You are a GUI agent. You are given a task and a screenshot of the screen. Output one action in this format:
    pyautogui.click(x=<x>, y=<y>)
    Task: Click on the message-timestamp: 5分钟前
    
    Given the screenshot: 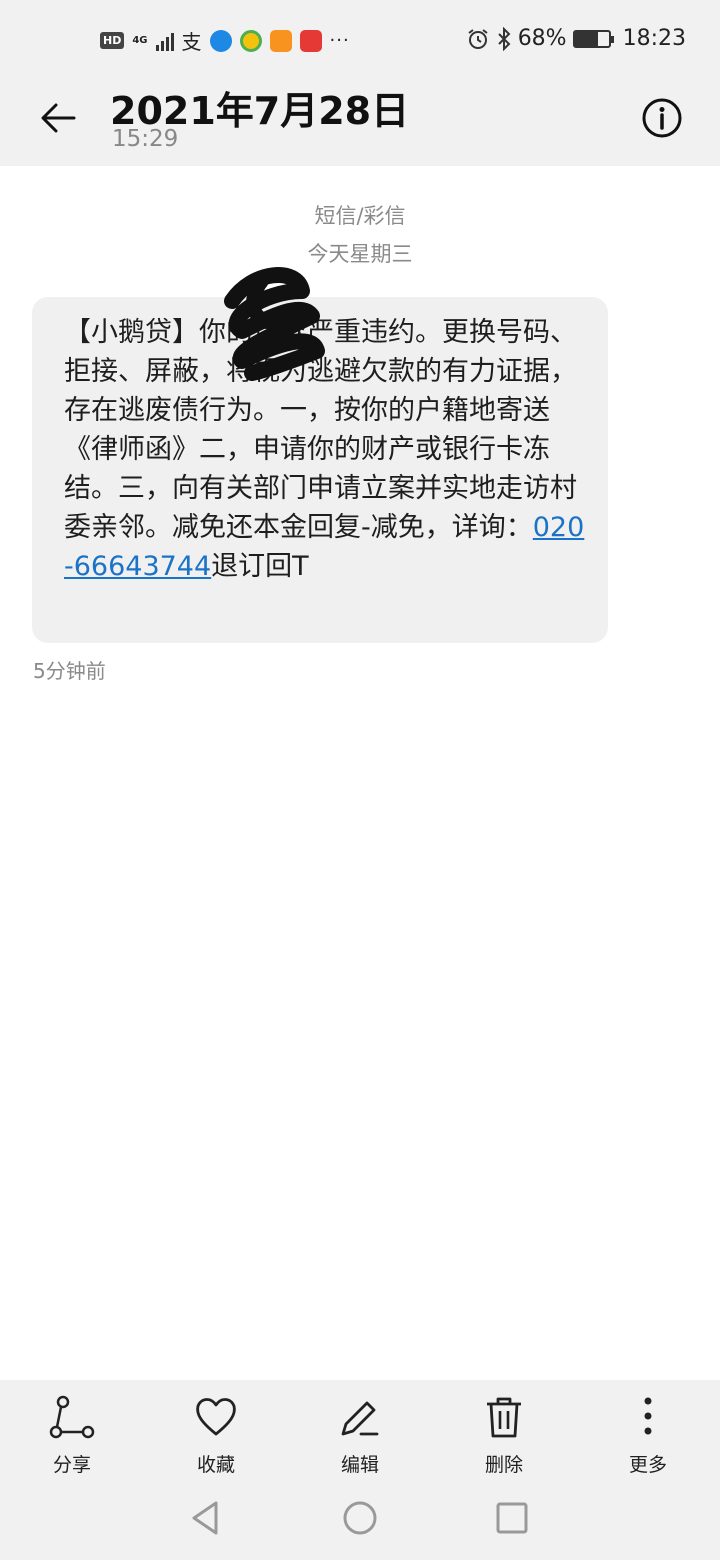 What is the action you would take?
    pyautogui.click(x=69, y=671)
    